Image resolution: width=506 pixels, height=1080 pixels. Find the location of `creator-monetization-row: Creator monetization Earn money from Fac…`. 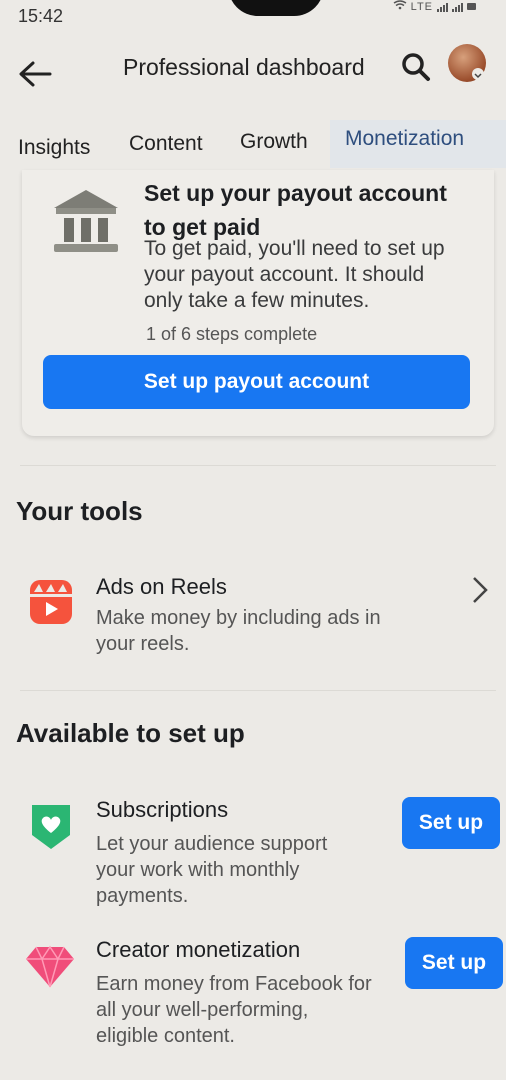

creator-monetization-row: Creator monetization Earn money from Fac… is located at coordinates (253, 995).